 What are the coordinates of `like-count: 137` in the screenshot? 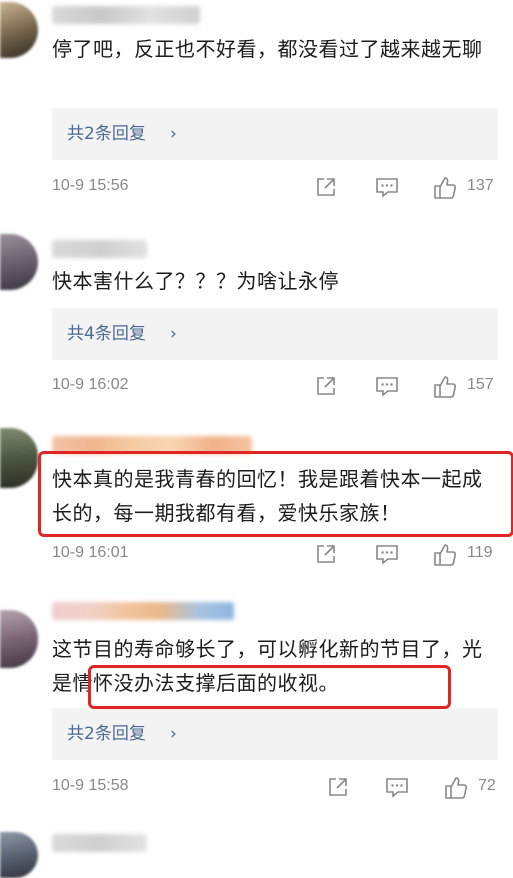 It's located at (480, 185).